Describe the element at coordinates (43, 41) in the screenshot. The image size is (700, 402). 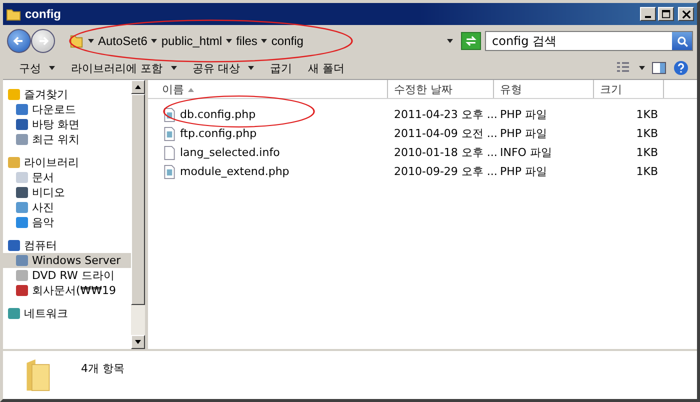
I see `forward-button` at that location.